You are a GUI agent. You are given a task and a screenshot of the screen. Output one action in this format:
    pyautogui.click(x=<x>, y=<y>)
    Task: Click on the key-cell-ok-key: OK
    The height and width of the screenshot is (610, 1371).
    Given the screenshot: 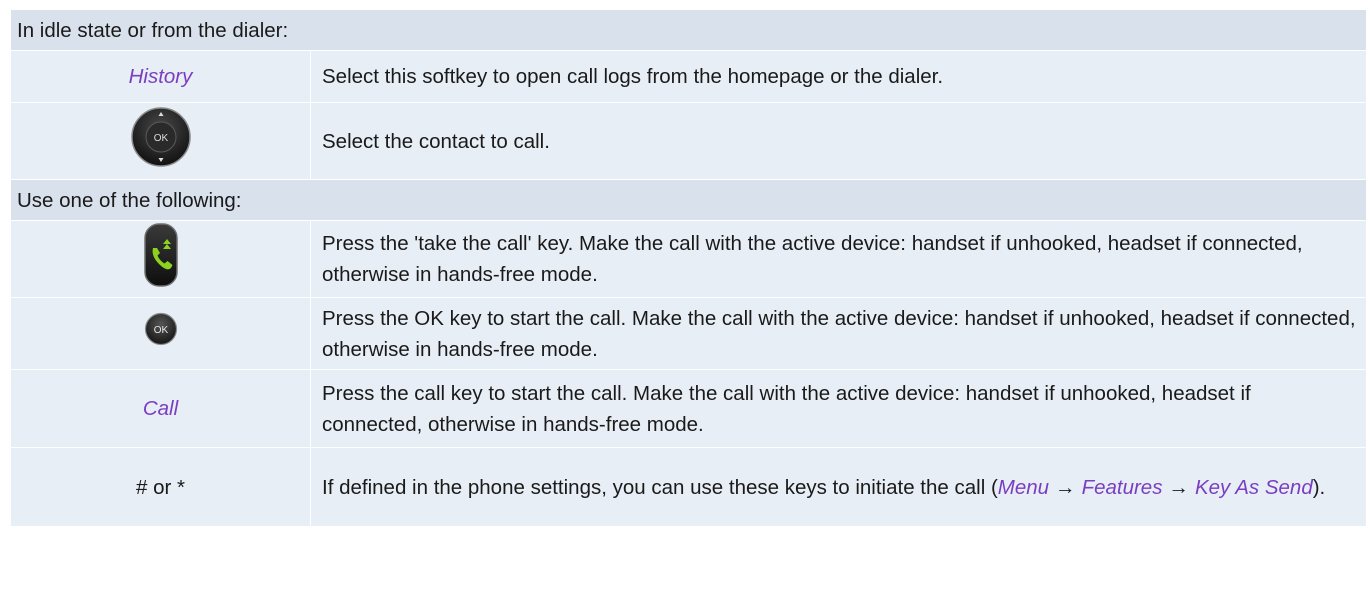 What is the action you would take?
    pyautogui.click(x=160, y=333)
    